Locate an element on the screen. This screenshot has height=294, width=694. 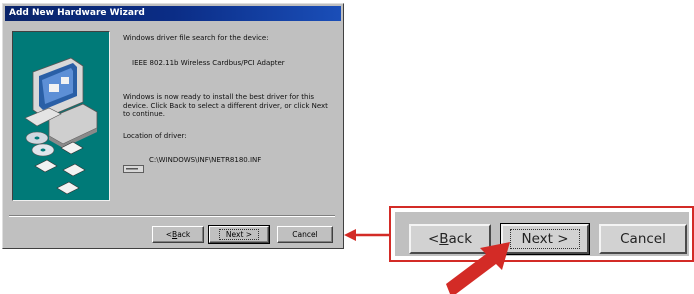
zoom-button-strip: < Back Next > Cancel is located at coordinates (543, 234).